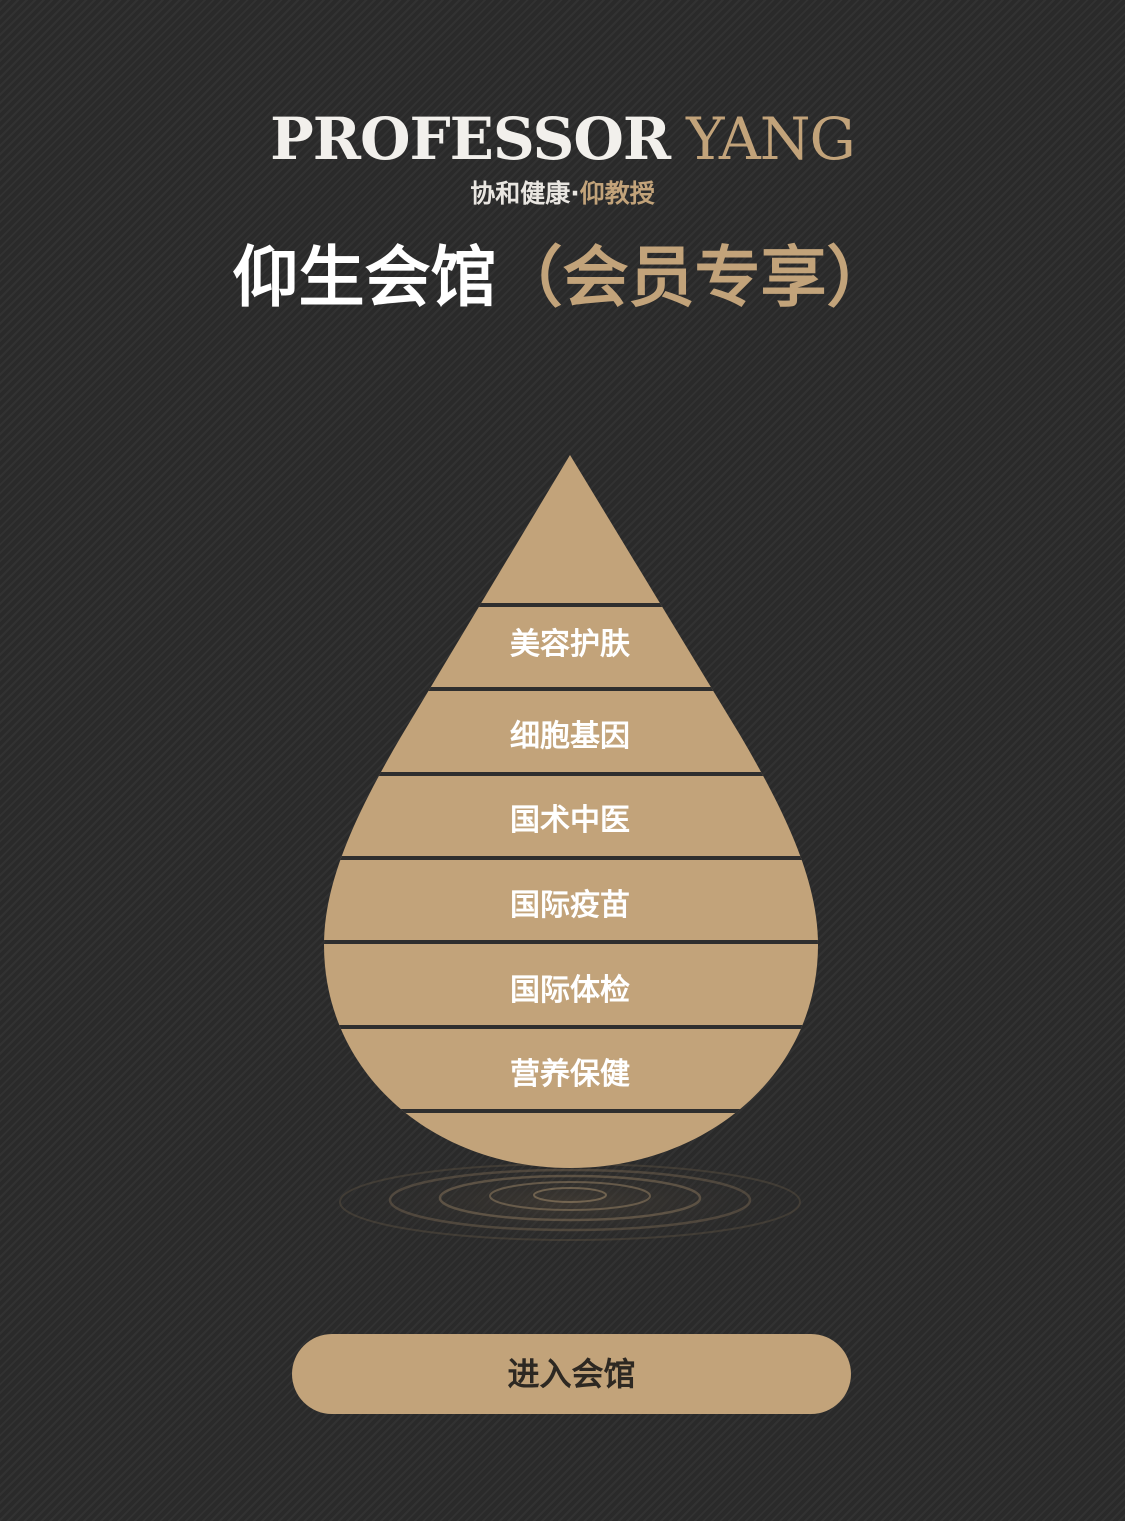  What do you see at coordinates (570, 737) in the screenshot?
I see `drop-item-cell-gene: 细胞基因` at bounding box center [570, 737].